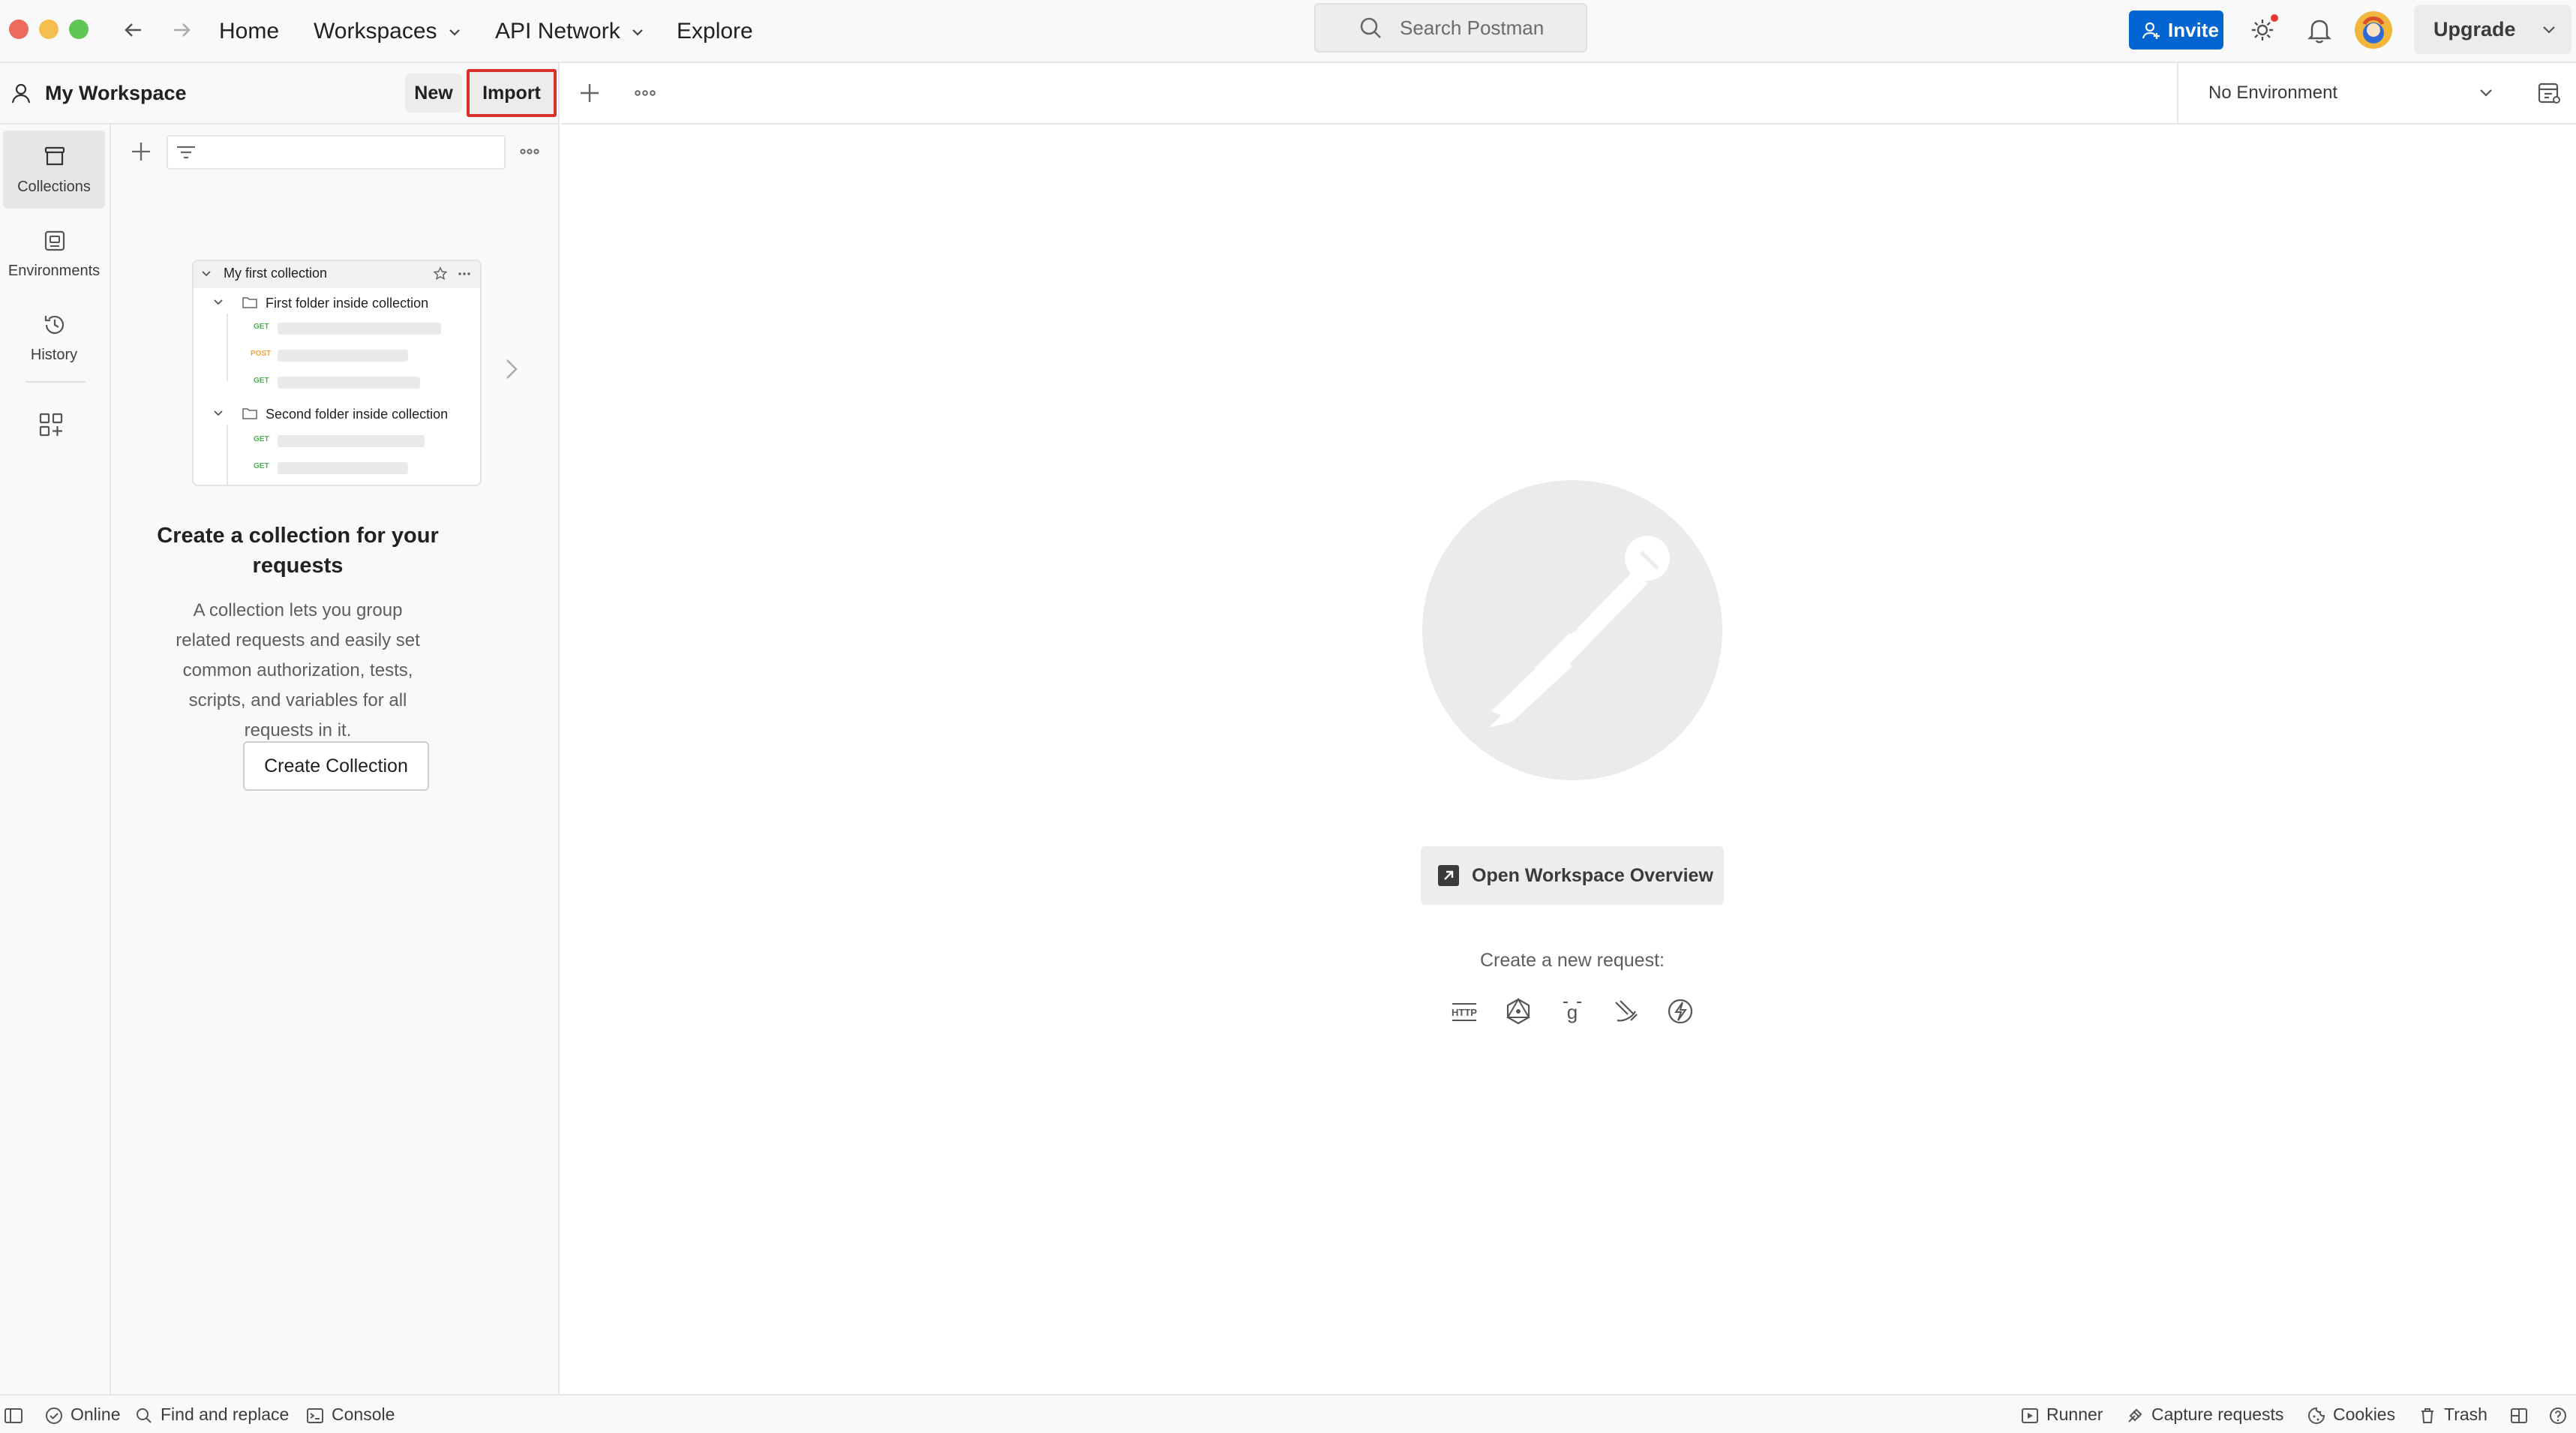  Describe the element at coordinates (570, 31) in the screenshot. I see `nav-api-network: API Network` at that location.